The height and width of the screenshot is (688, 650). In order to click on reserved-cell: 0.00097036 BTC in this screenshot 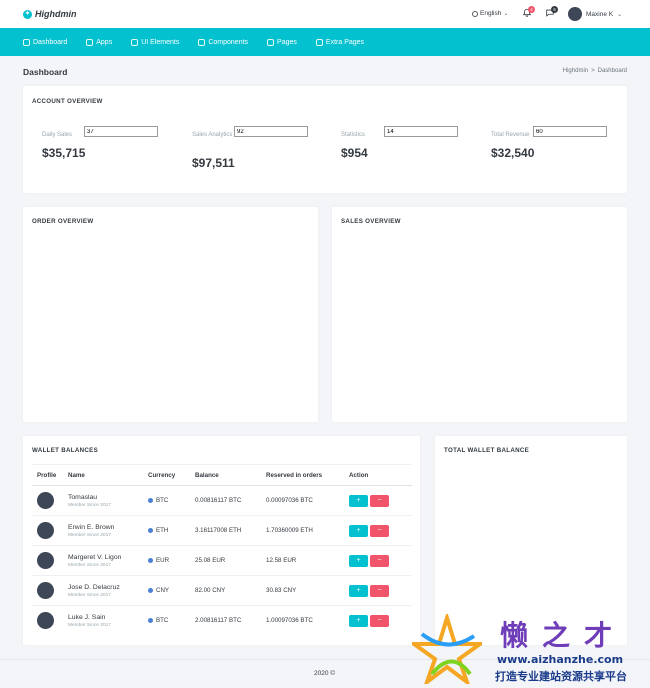, I will do `click(307, 500)`.